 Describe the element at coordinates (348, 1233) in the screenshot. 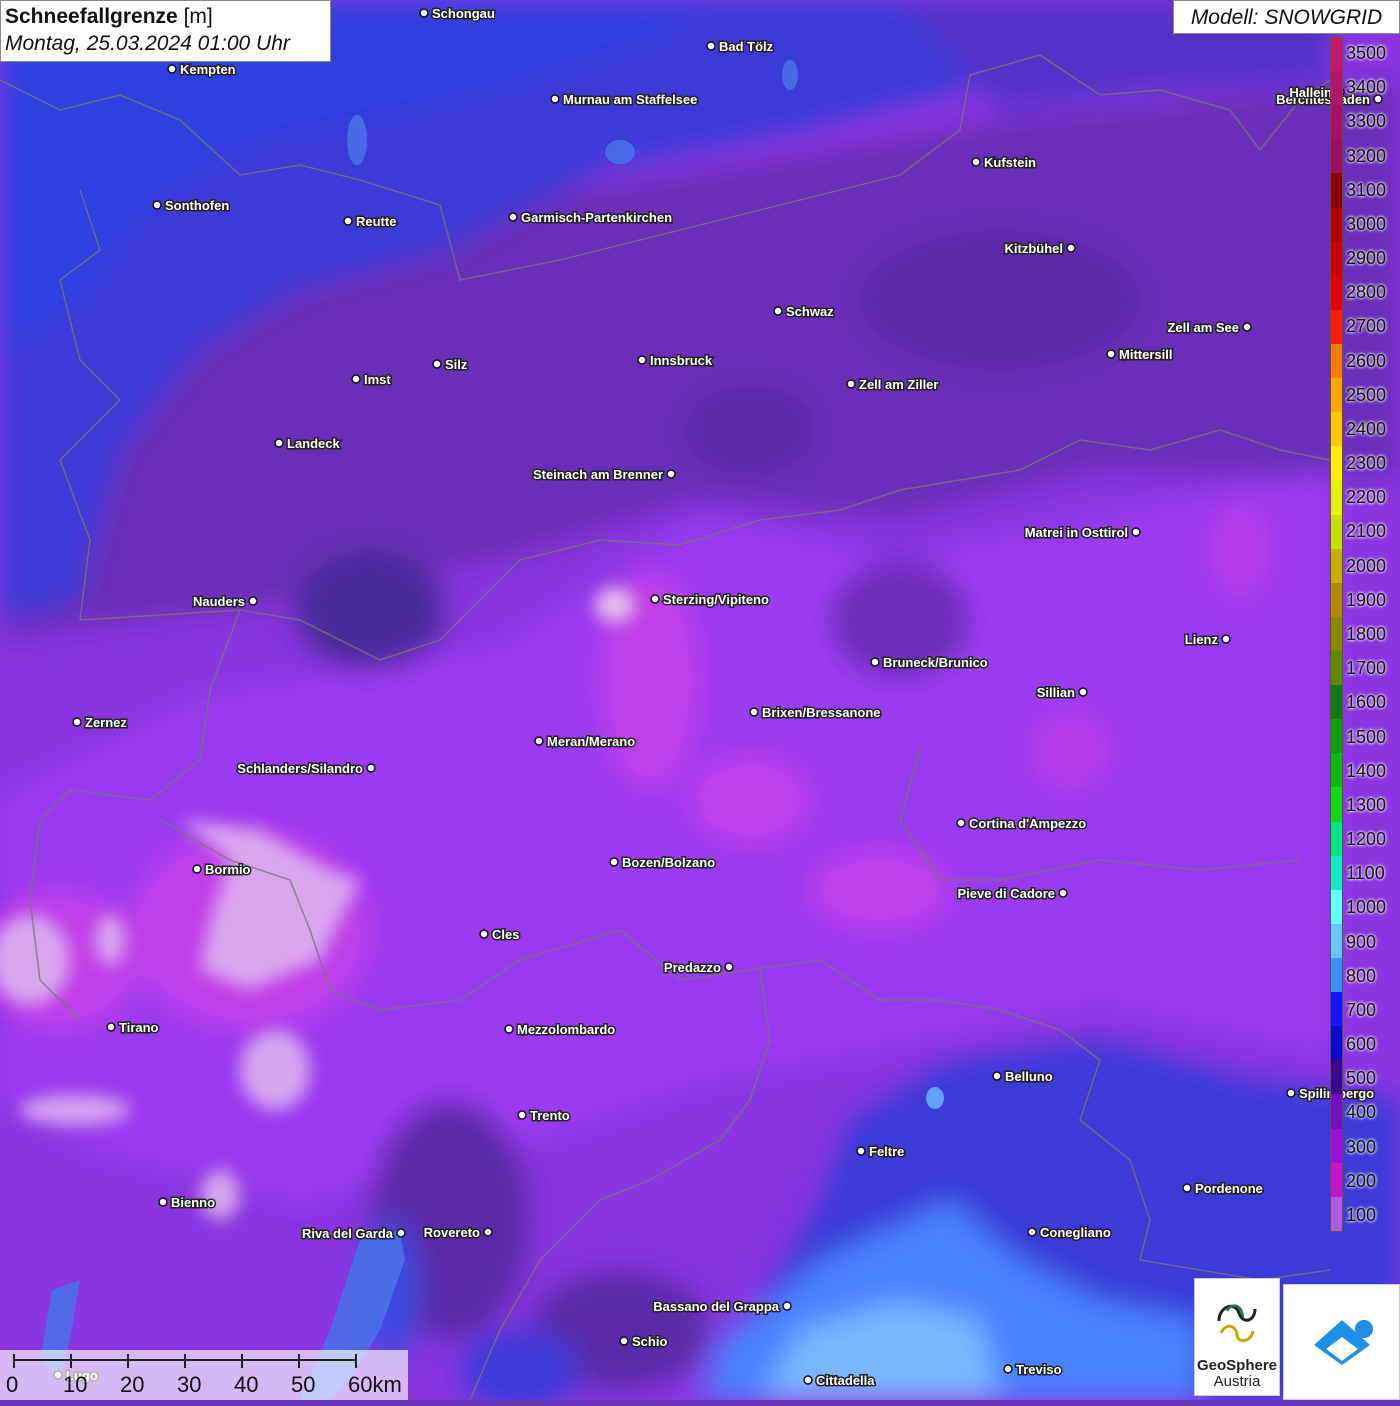

I see `city-label: Riva del Garda` at that location.